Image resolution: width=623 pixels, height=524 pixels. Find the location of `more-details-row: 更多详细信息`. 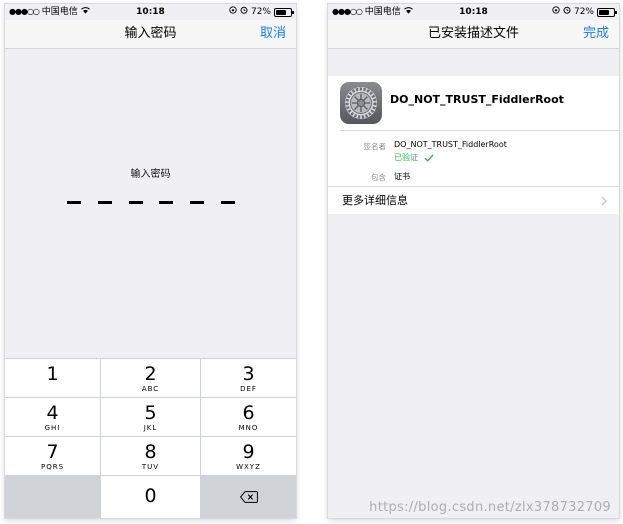

more-details-row: 更多详细信息 is located at coordinates (473, 200).